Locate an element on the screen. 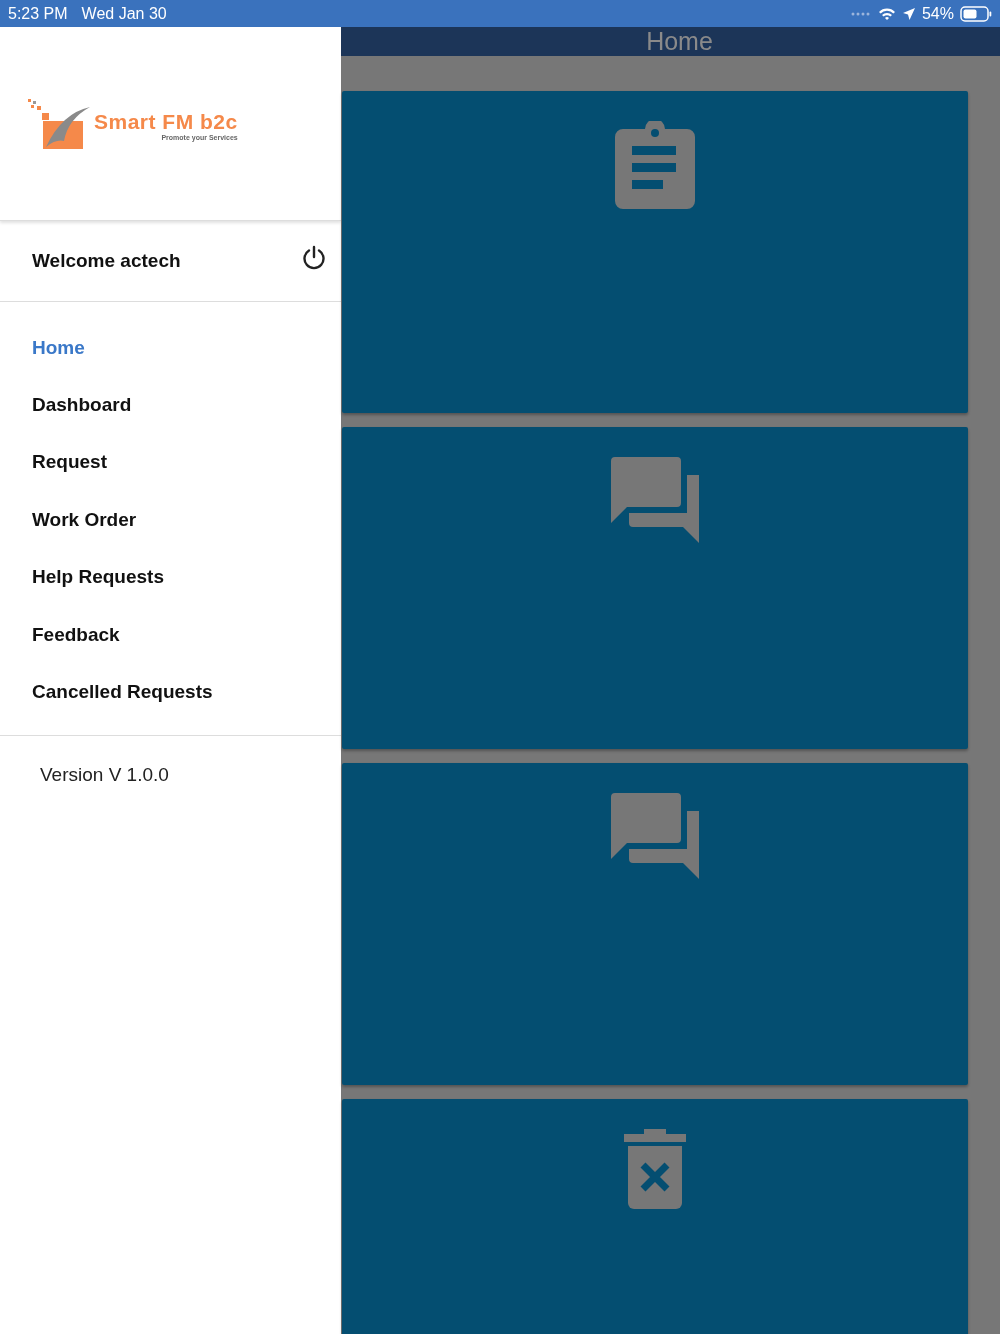 Image resolution: width=1000 pixels, height=1334 pixels. header-title: Home is located at coordinates (679, 41).